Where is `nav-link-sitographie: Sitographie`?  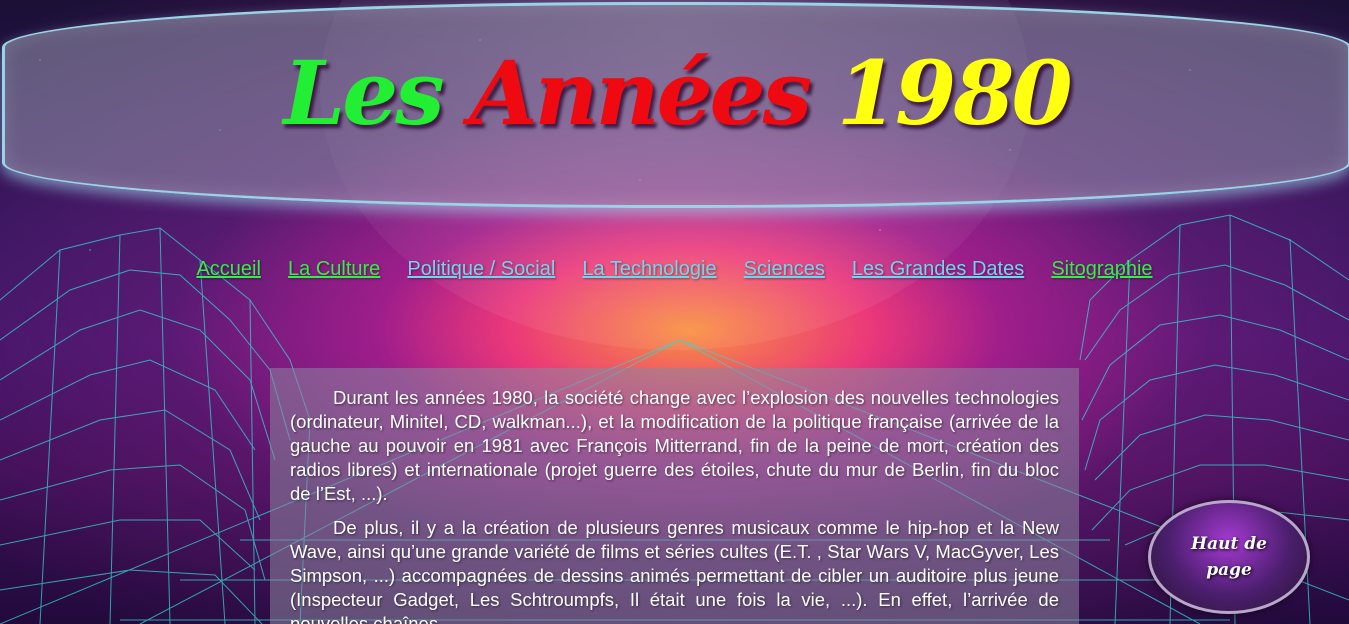
nav-link-sitographie: Sitographie is located at coordinates (1101, 269).